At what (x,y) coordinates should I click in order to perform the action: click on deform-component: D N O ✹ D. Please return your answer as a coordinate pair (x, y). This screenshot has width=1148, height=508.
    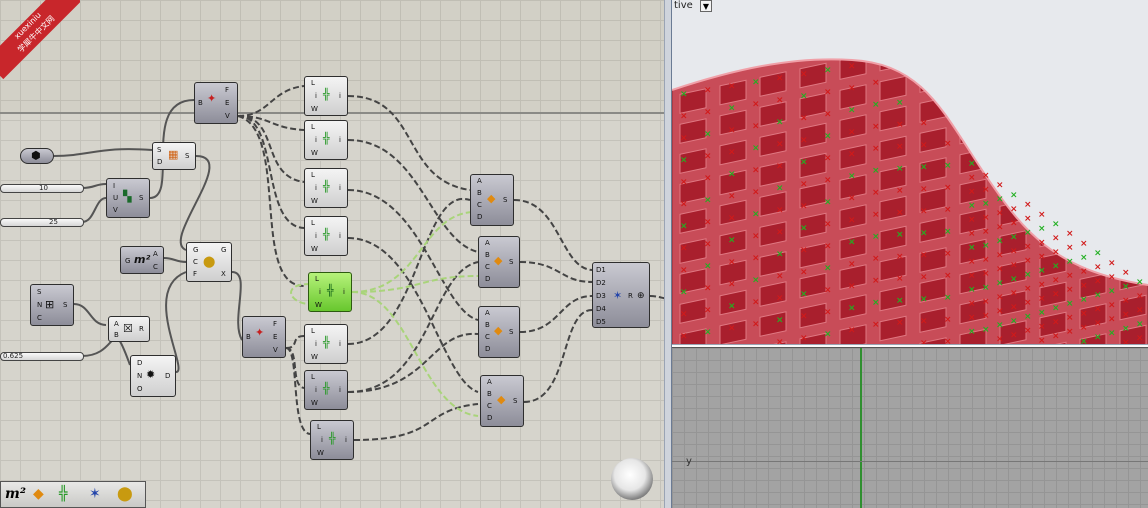
    Looking at the image, I should click on (153, 376).